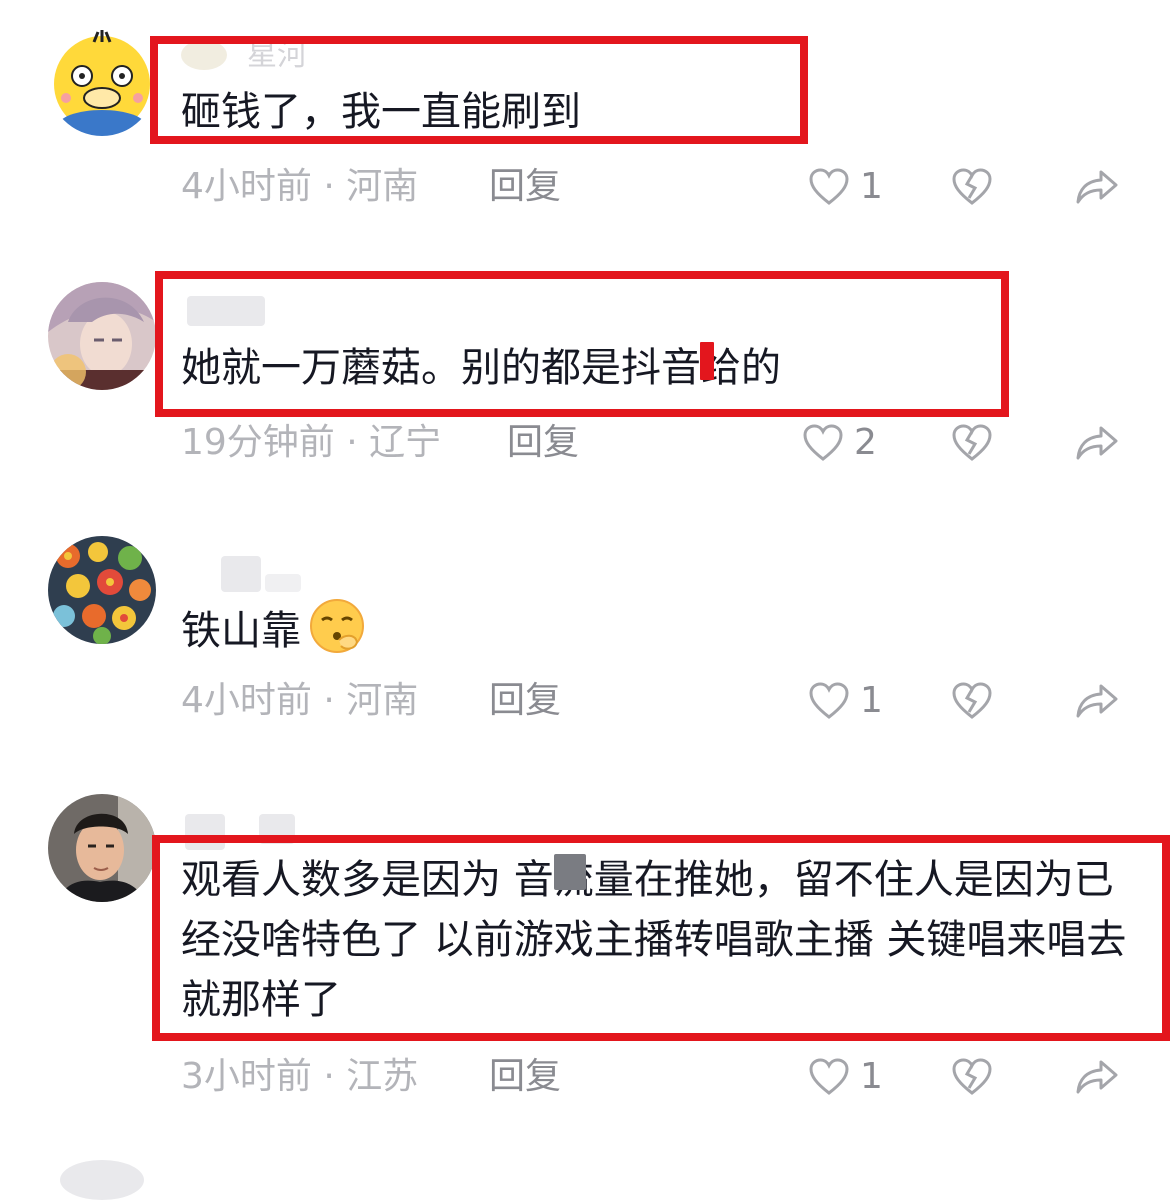  What do you see at coordinates (300, 1076) in the screenshot?
I see `time-location: 3小时前 · 江苏` at bounding box center [300, 1076].